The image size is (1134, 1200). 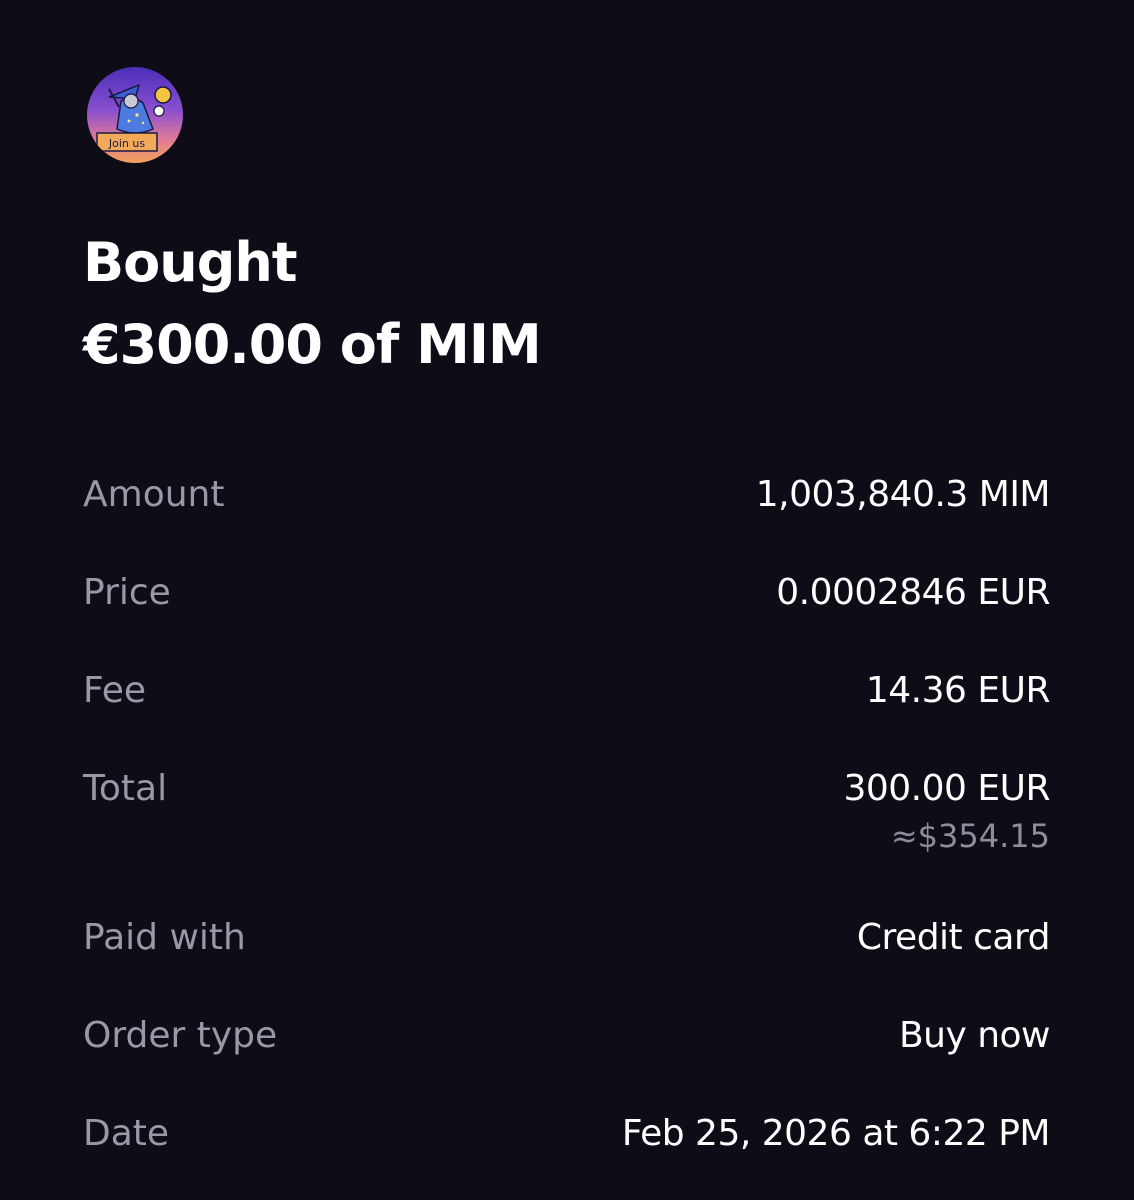 What do you see at coordinates (836, 1133) in the screenshot?
I see `date-value: Feb 25, 2026 at 6:22 PM` at bounding box center [836, 1133].